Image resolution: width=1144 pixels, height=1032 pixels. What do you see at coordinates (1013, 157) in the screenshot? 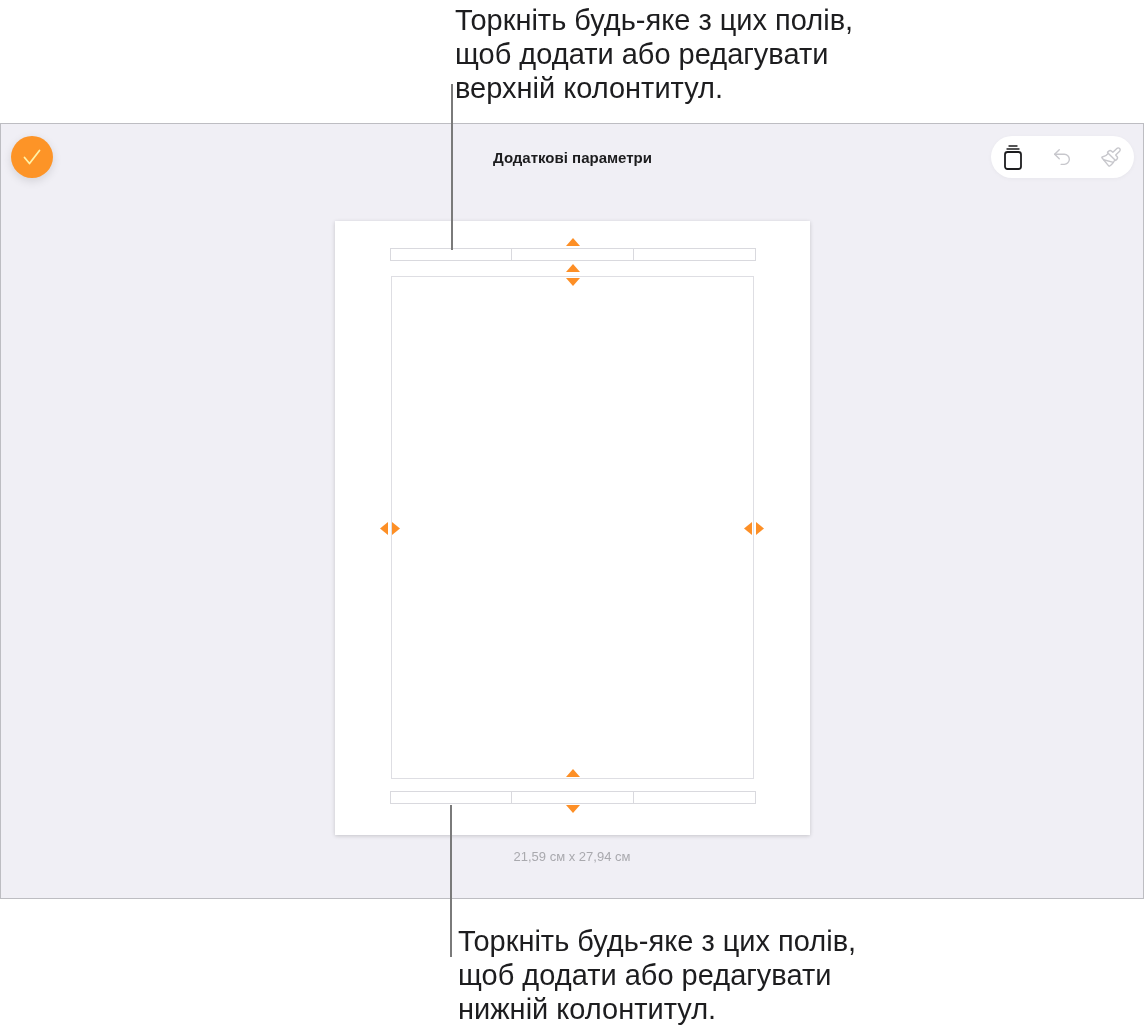
I see `document-stack-icon` at bounding box center [1013, 157].